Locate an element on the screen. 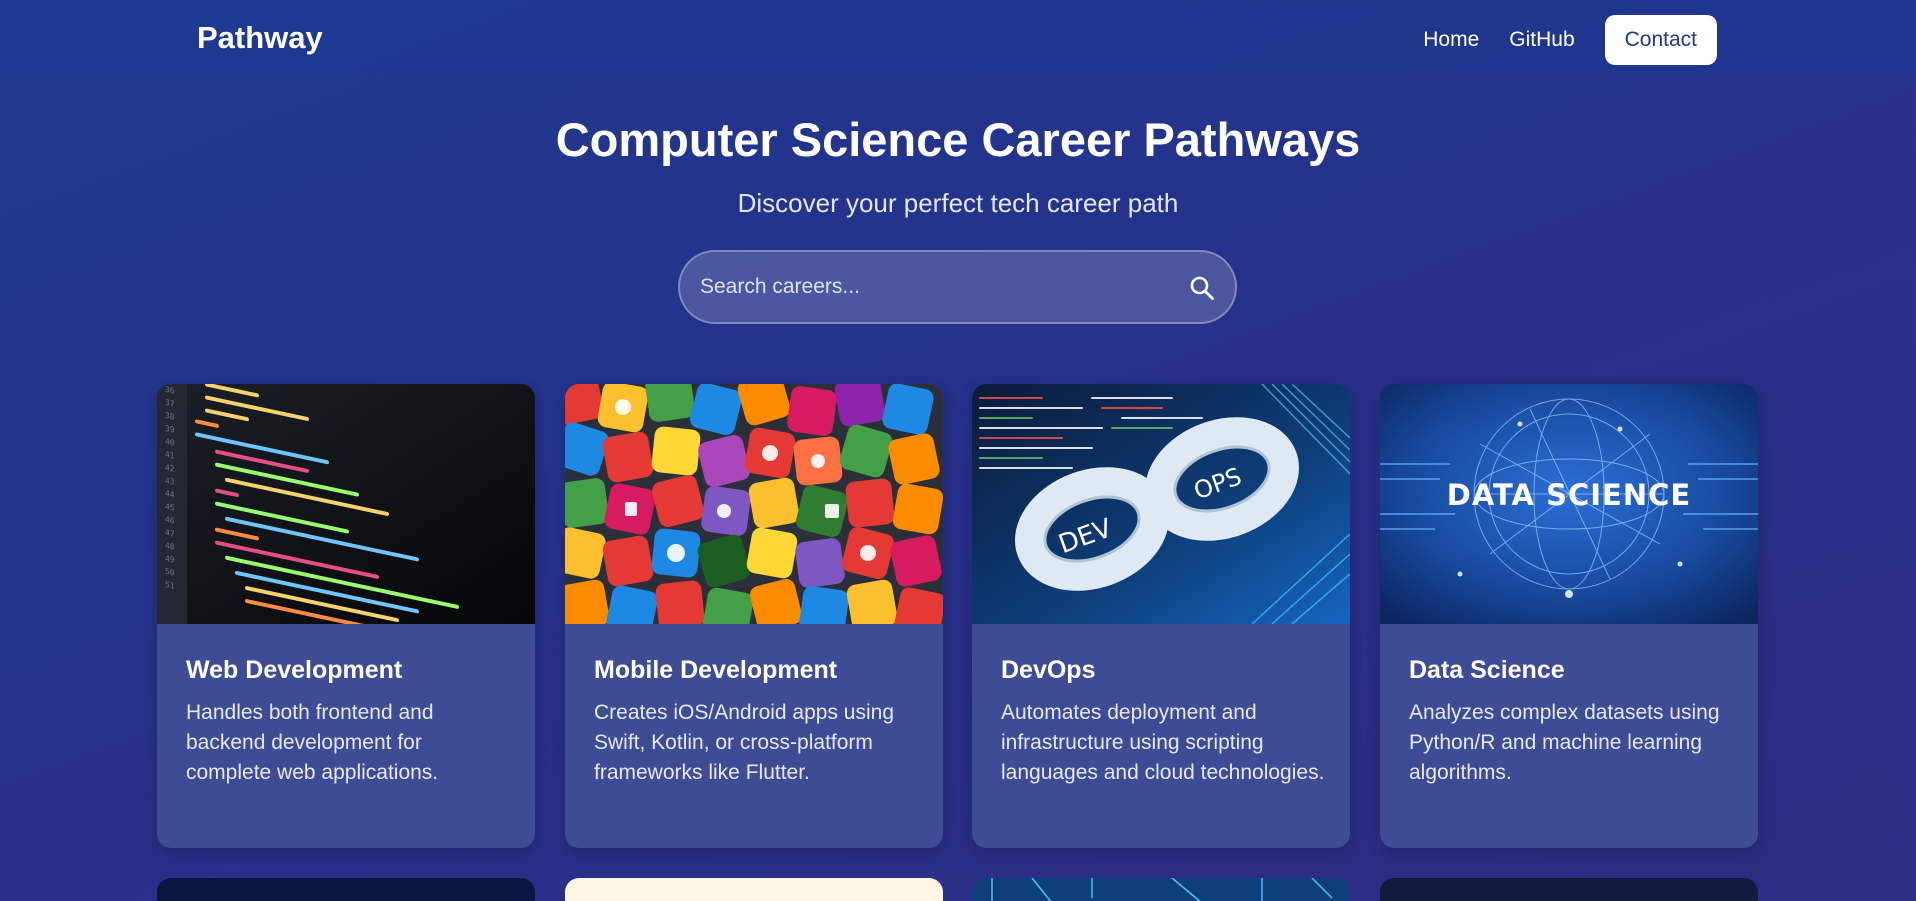  svg-text: 43 is located at coordinates (170, 481).